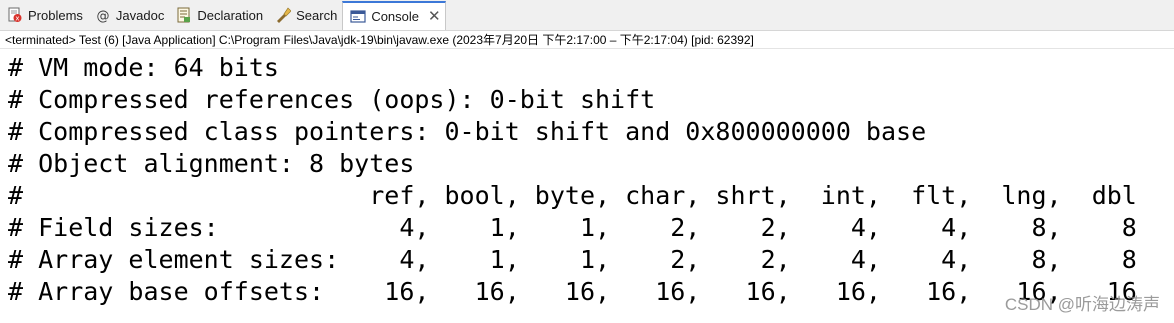 This screenshot has height=323, width=1174. What do you see at coordinates (143, 67) in the screenshot?
I see `console-line: # VM mode: 64 bits` at bounding box center [143, 67].